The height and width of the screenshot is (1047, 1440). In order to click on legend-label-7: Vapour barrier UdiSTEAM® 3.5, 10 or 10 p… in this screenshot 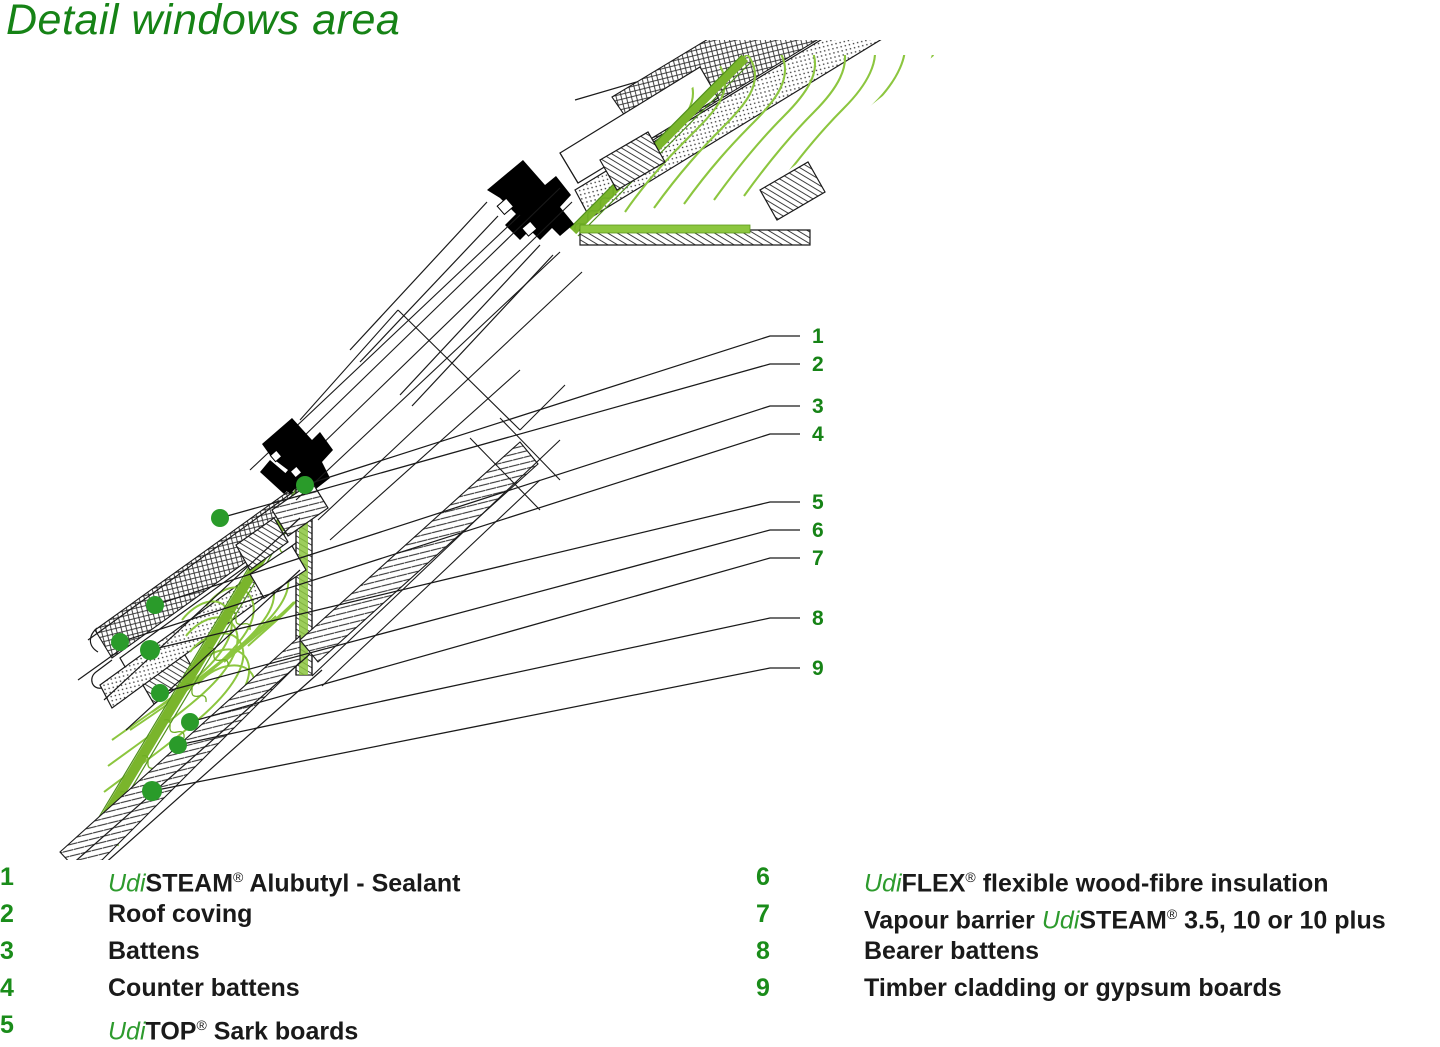, I will do `click(1125, 917)`.